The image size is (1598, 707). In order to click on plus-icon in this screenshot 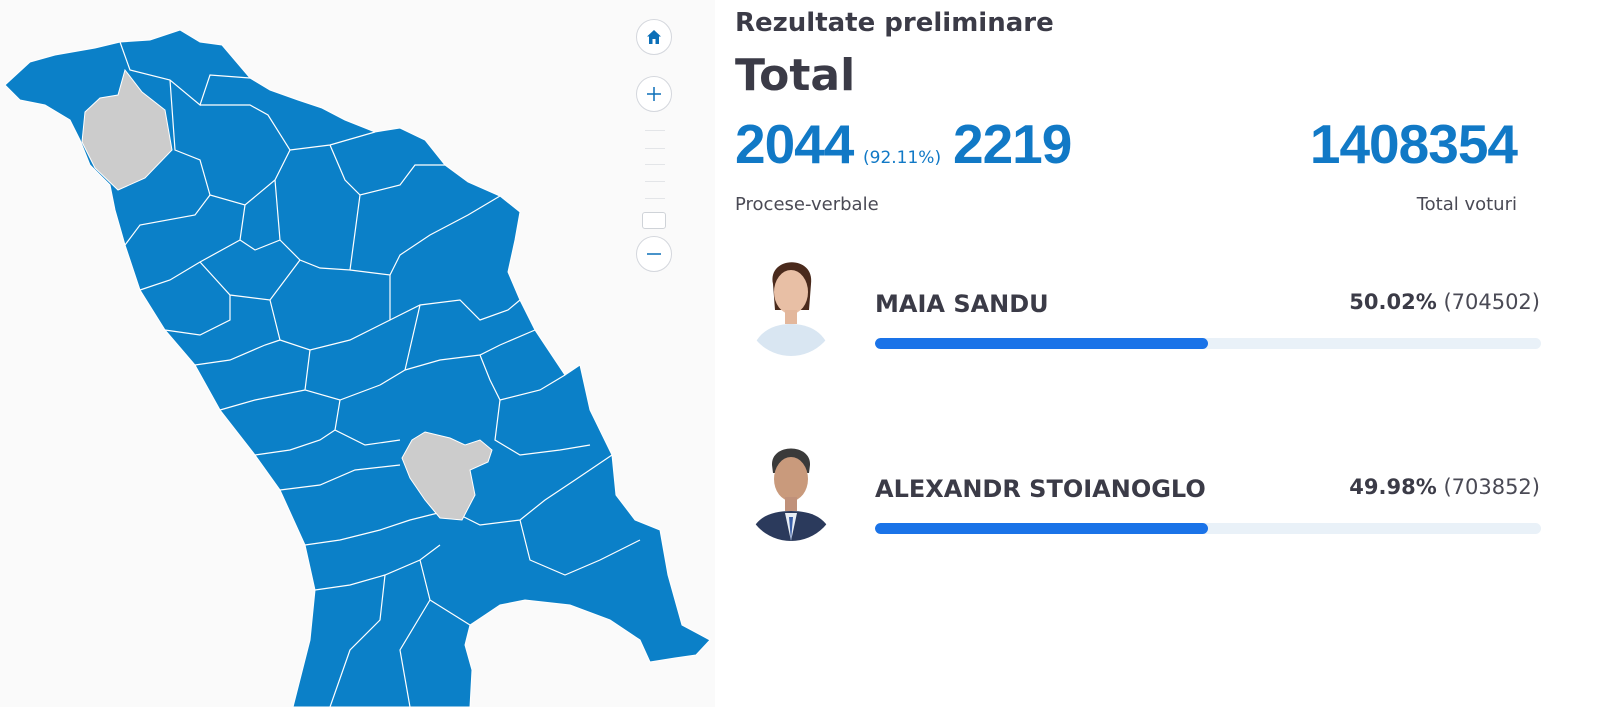, I will do `click(654, 94)`.